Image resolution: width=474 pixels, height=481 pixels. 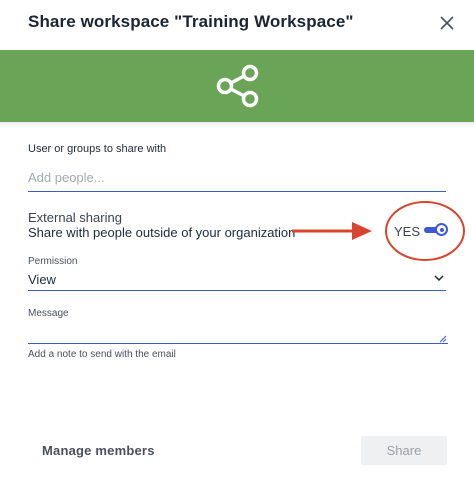 What do you see at coordinates (443, 339) in the screenshot?
I see `resize-grip-icon` at bounding box center [443, 339].